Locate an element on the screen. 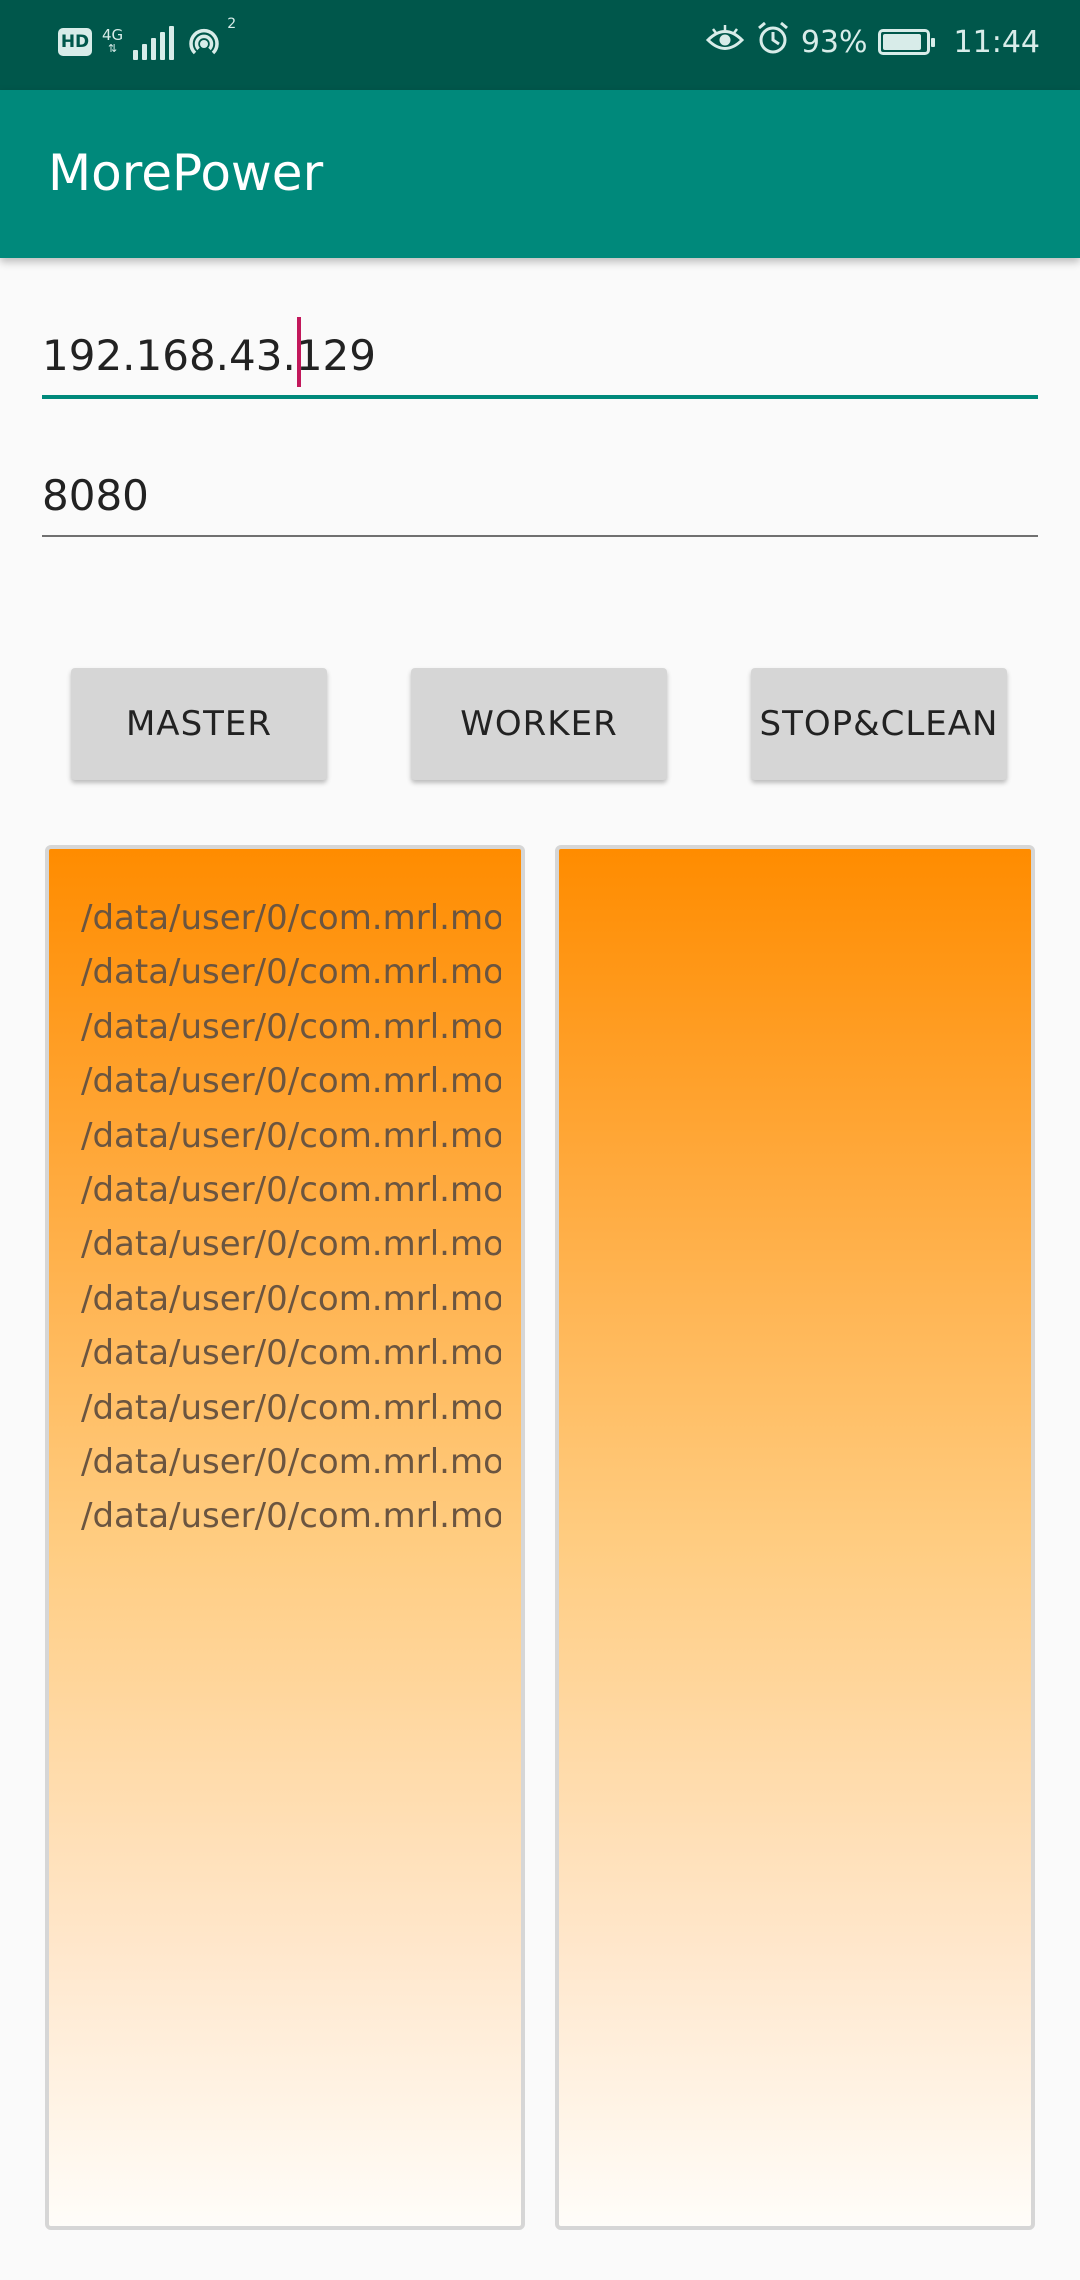 The width and height of the screenshot is (1080, 2280). signal-icon is located at coordinates (154, 42).